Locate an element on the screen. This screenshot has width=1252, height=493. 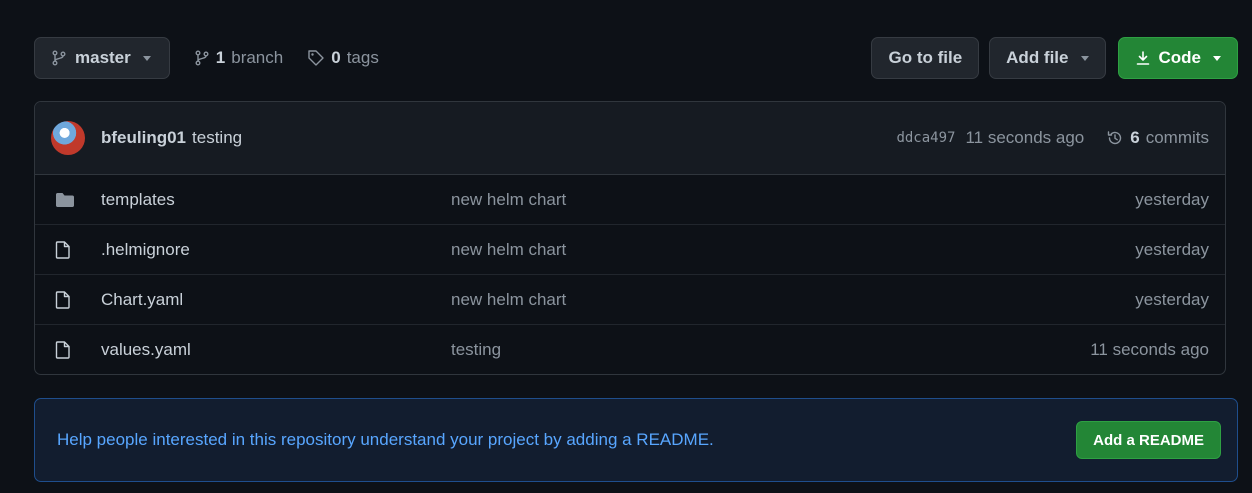
file-row-helmignore: .helmignore new helm chart yesterday is located at coordinates (630, 250).